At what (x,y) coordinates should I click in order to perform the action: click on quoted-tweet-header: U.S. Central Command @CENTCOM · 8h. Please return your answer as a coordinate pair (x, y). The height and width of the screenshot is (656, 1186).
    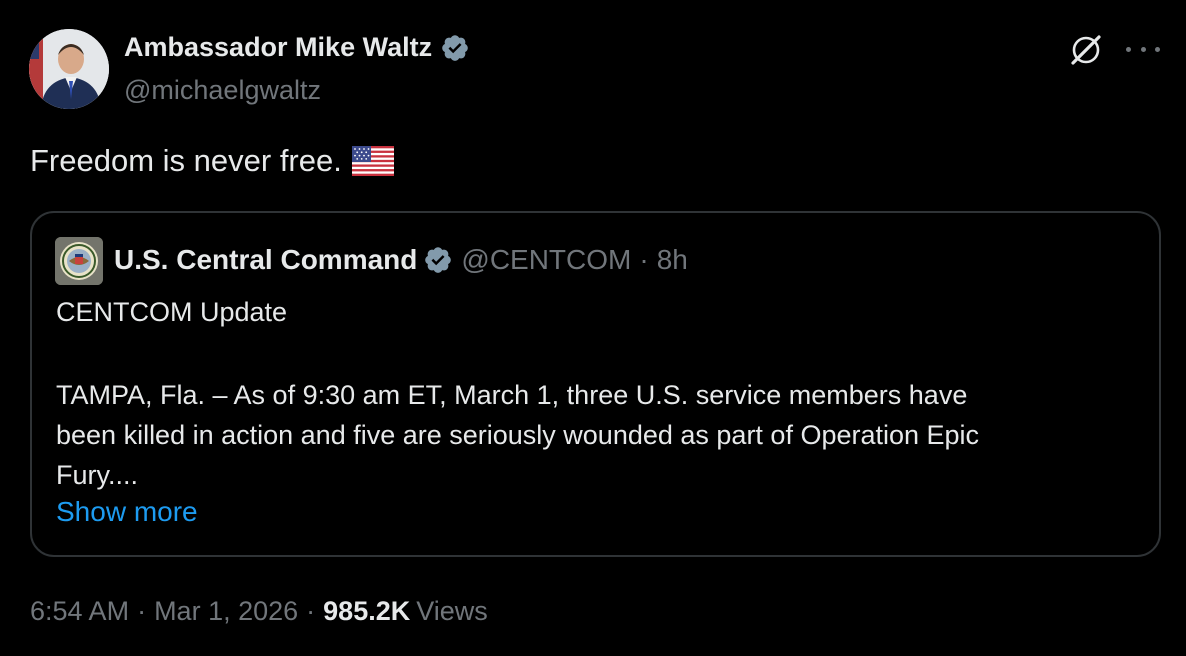
    Looking at the image, I should click on (401, 260).